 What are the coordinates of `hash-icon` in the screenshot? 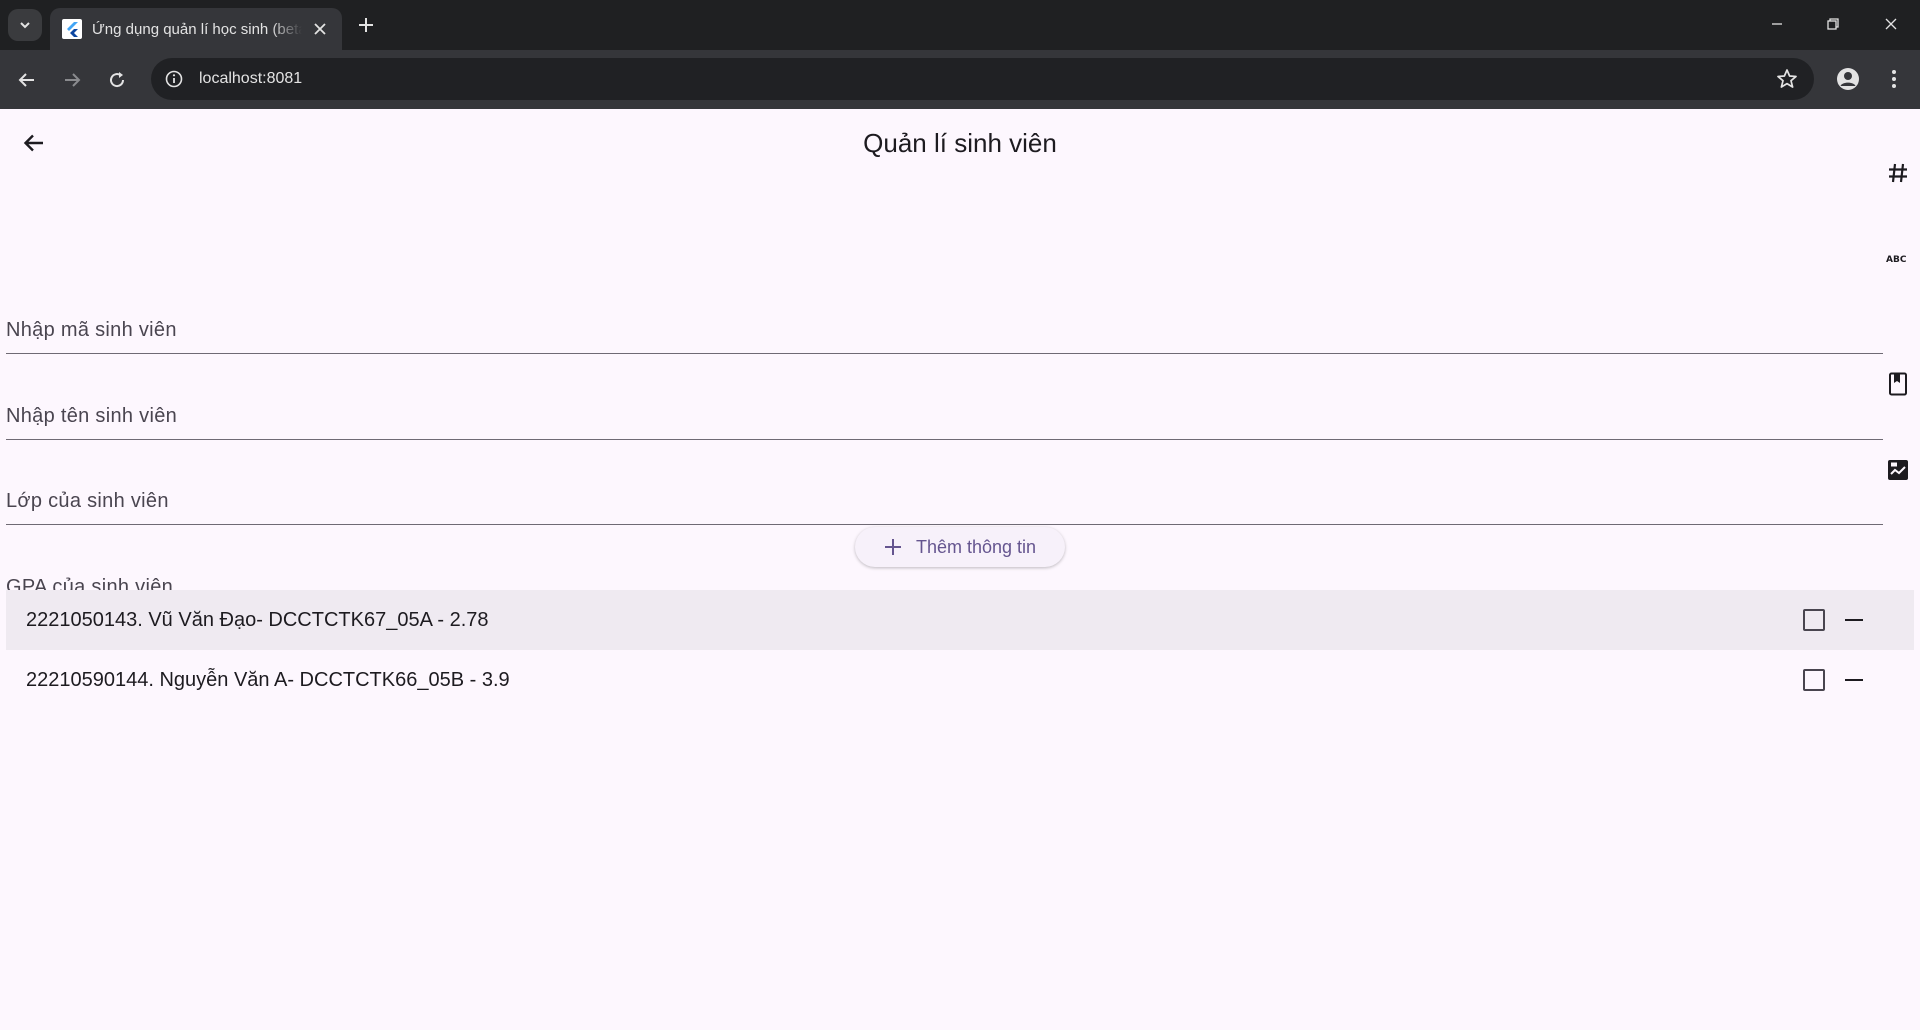 It's located at (1898, 173).